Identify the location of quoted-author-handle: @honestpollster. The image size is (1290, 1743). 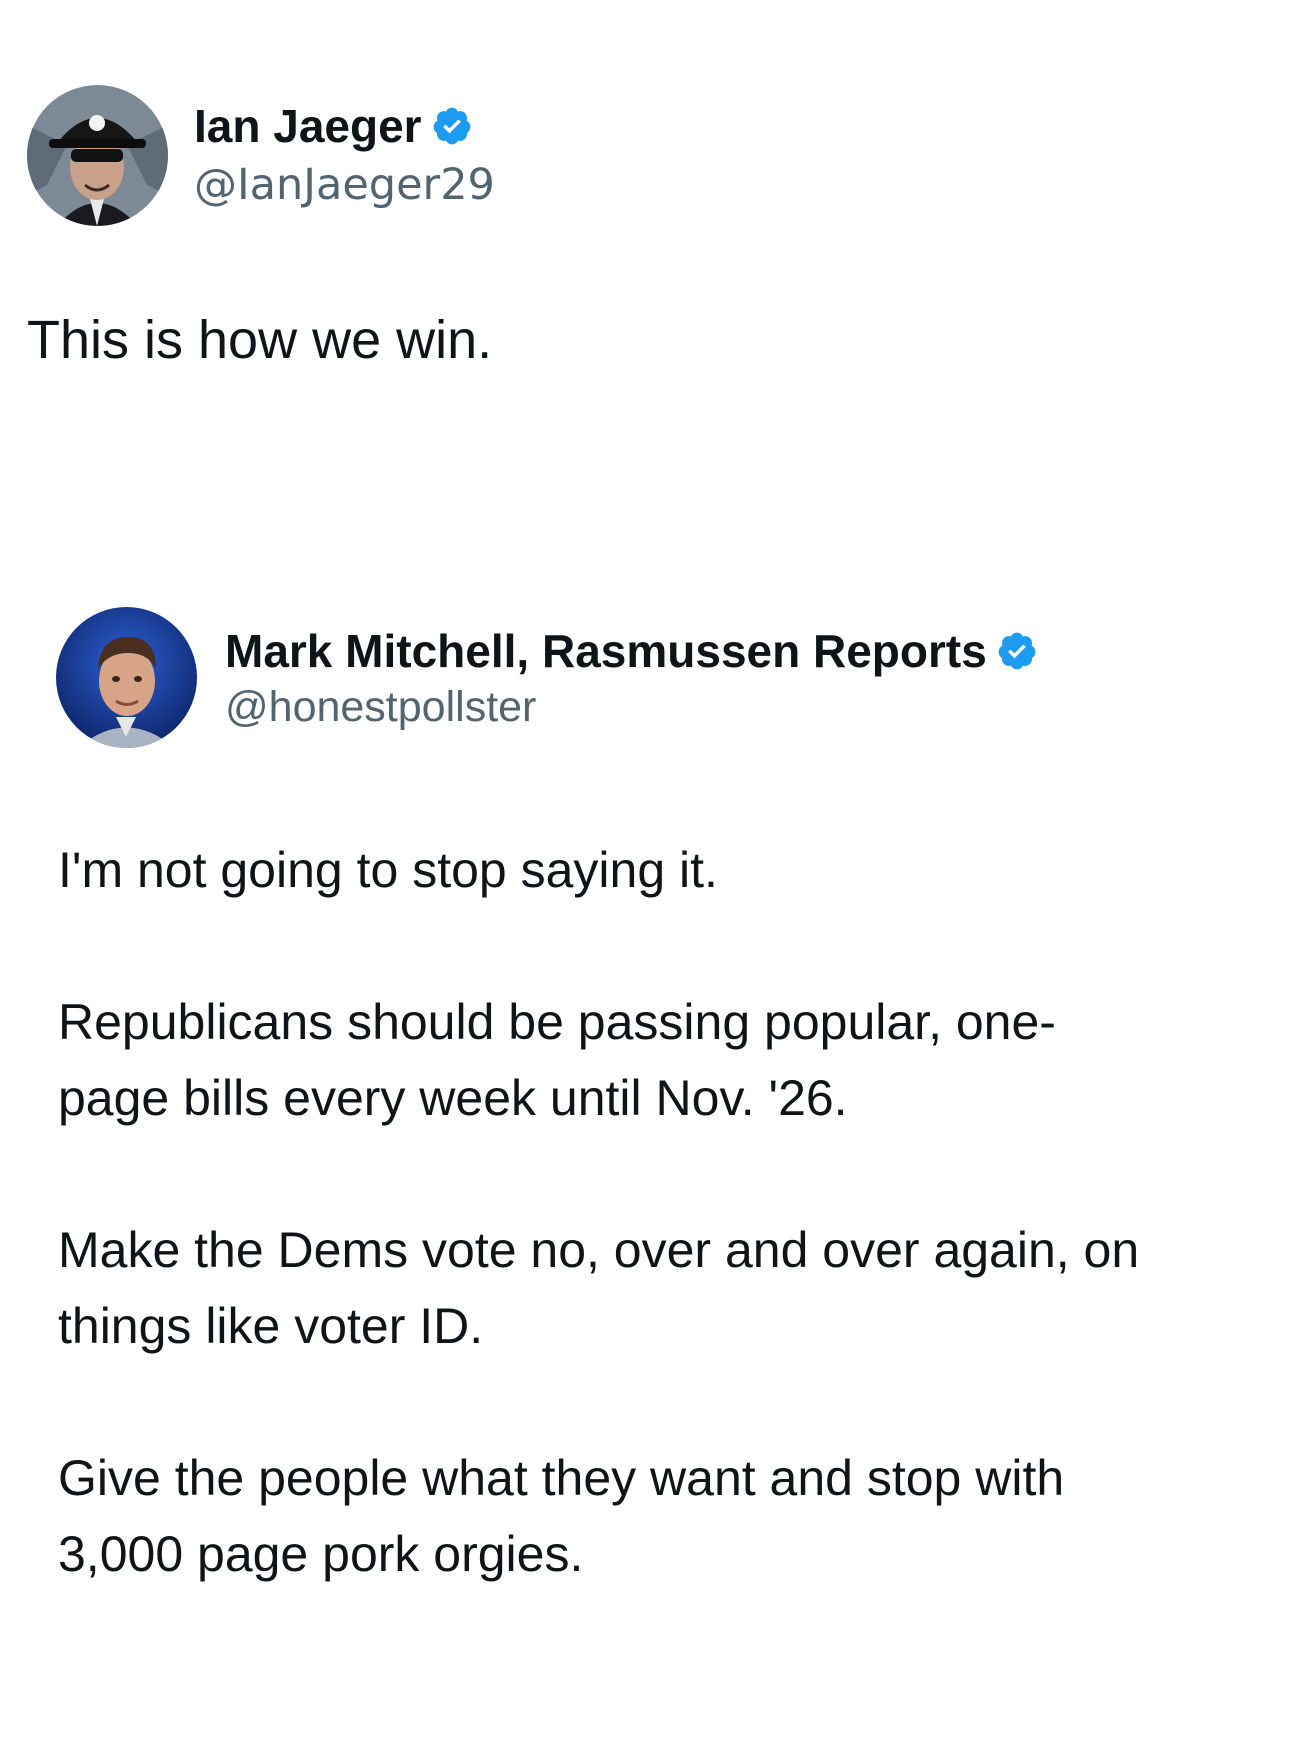
(380, 707).